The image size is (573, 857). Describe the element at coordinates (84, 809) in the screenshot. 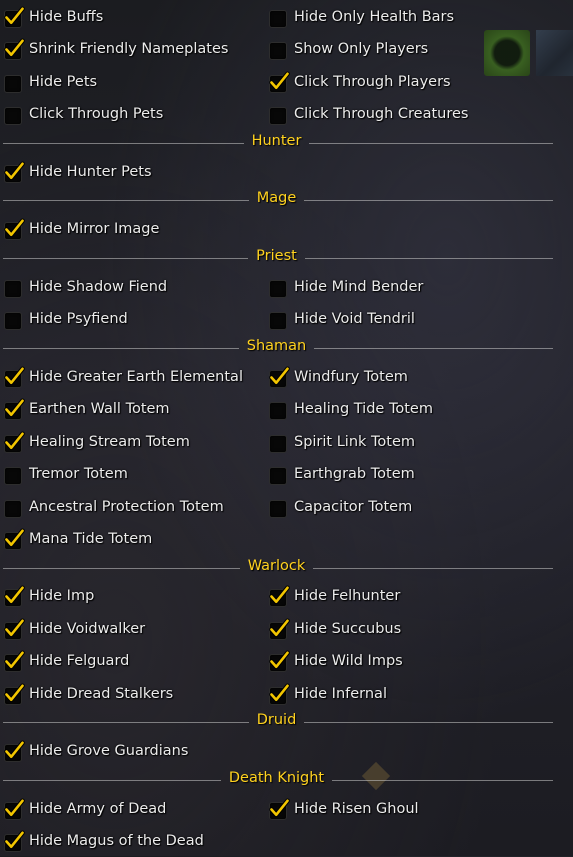

I see `option-hide-army-of-dead: Hide Army of Dead` at that location.